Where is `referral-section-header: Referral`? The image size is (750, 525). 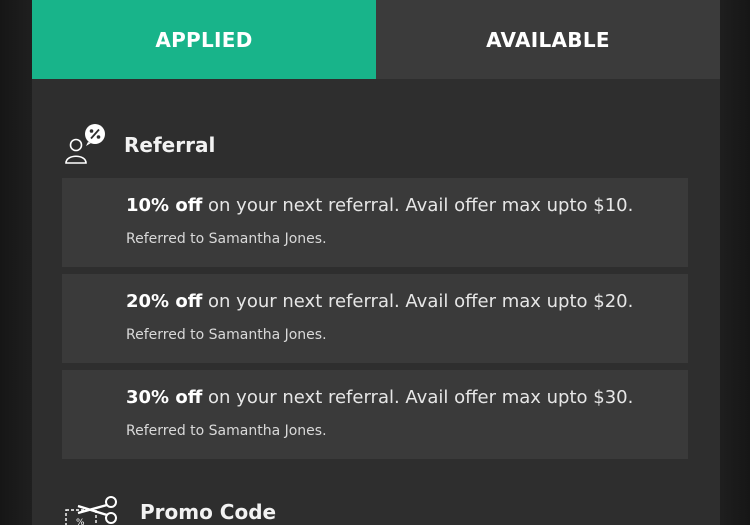 referral-section-header: Referral is located at coordinates (139, 145).